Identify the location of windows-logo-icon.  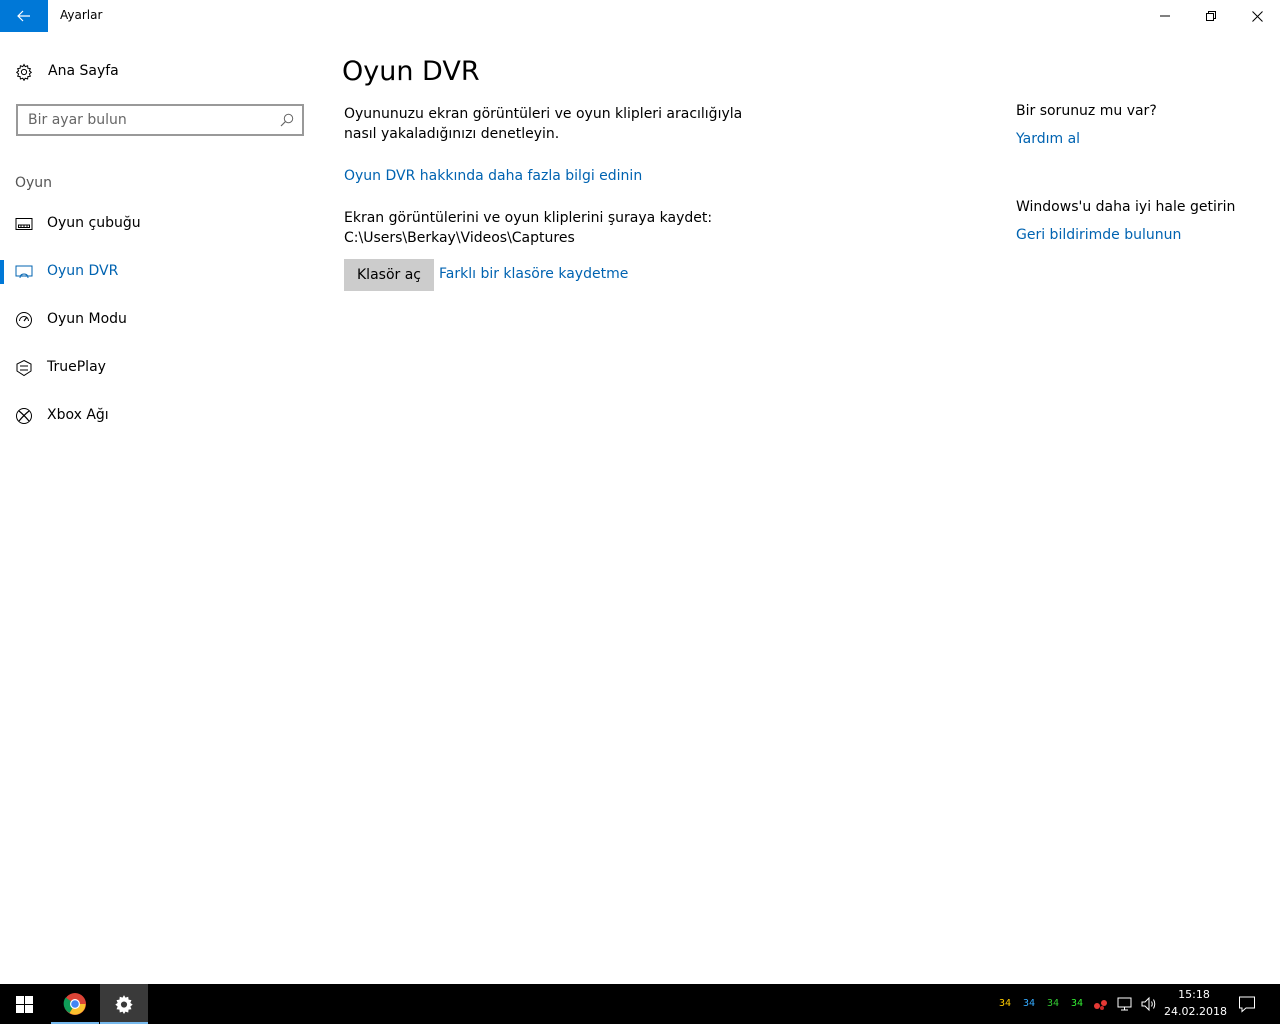
(24, 1004).